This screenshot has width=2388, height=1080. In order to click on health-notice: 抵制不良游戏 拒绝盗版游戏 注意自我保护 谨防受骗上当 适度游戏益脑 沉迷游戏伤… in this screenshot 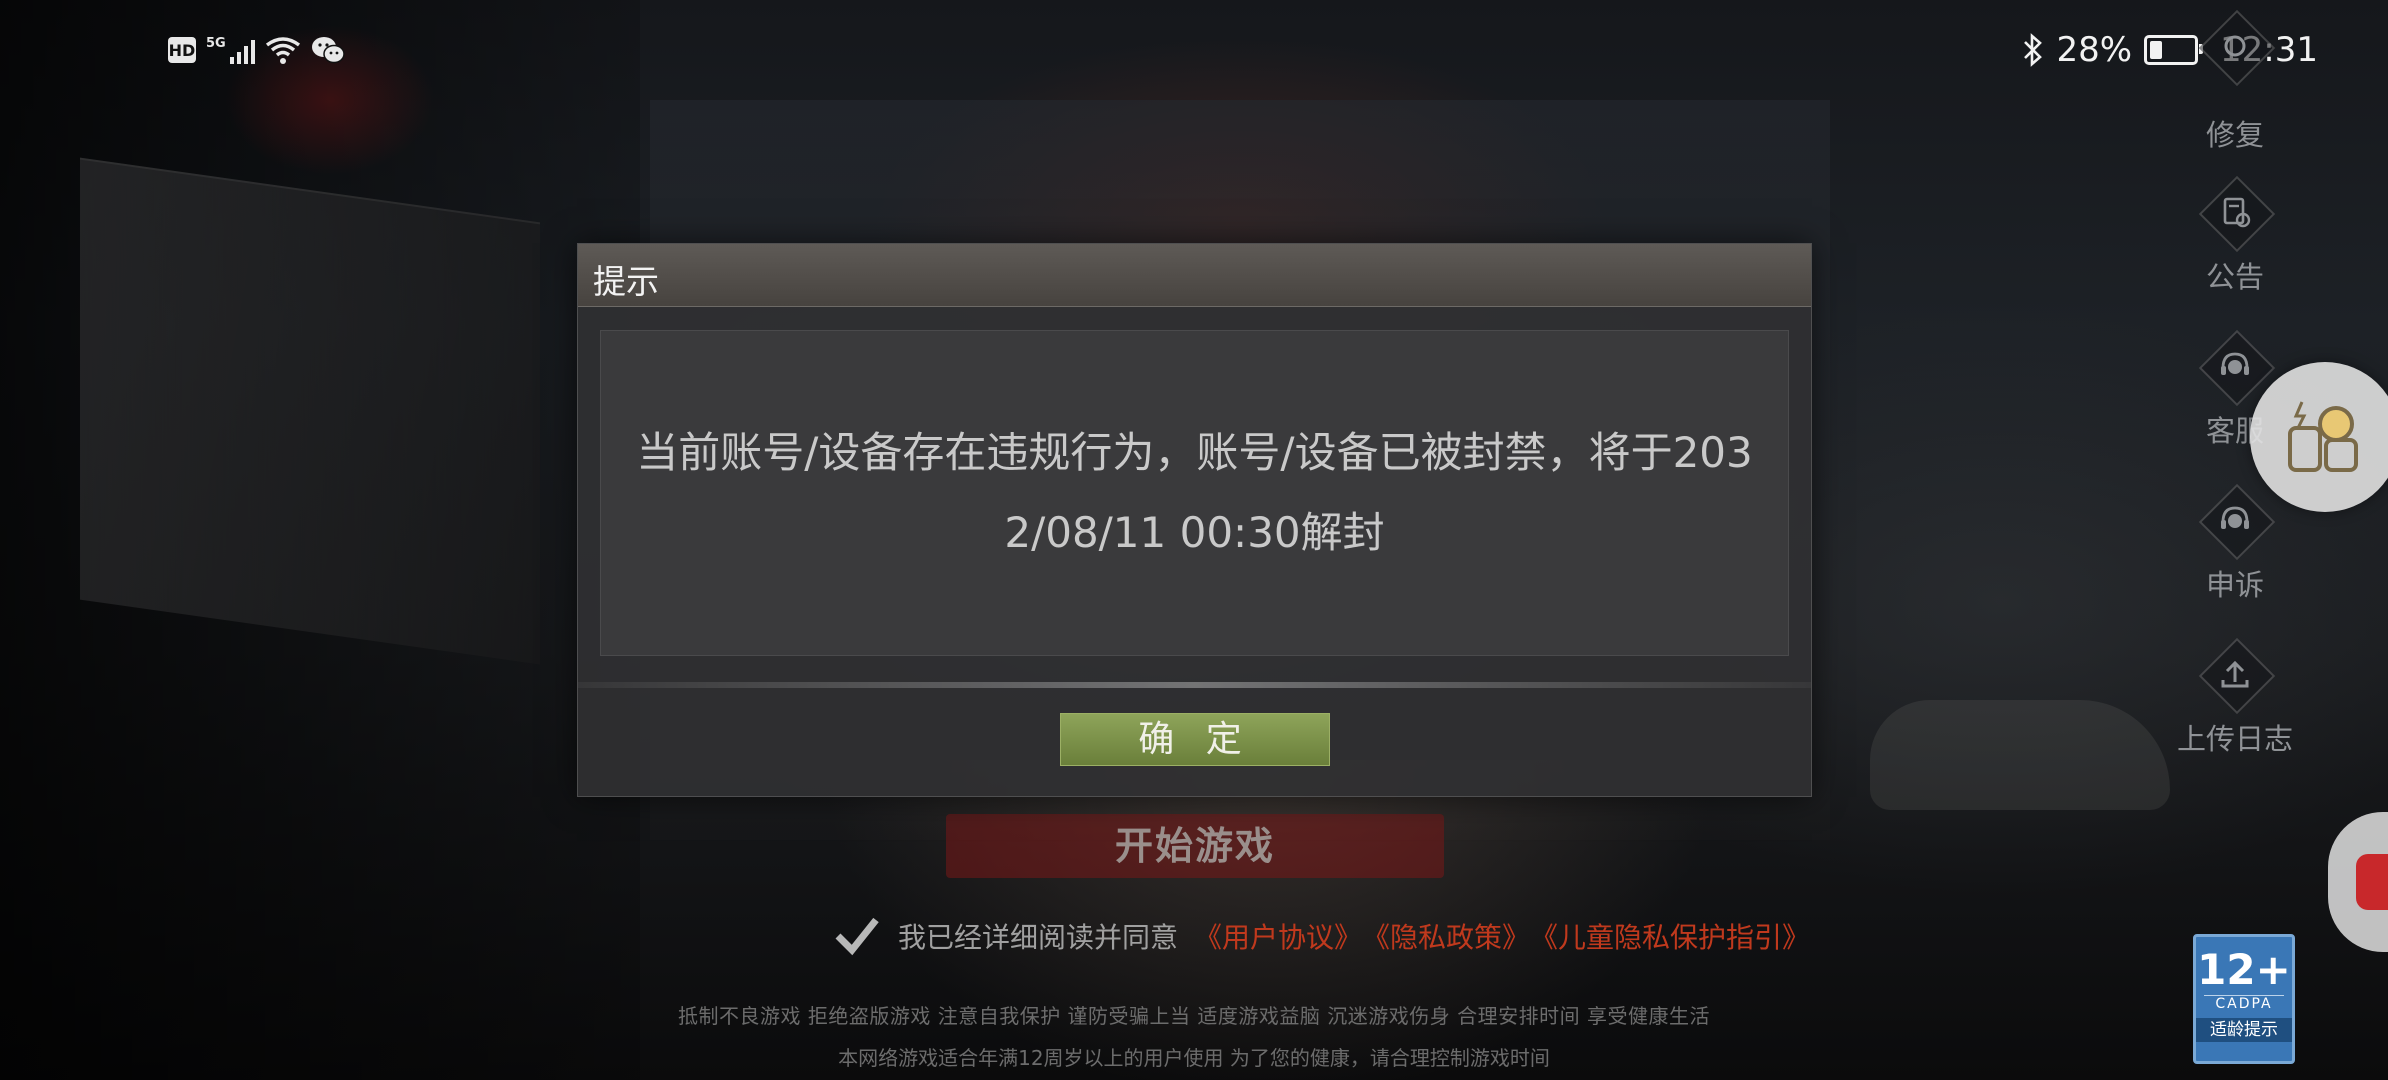, I will do `click(1193, 1016)`.